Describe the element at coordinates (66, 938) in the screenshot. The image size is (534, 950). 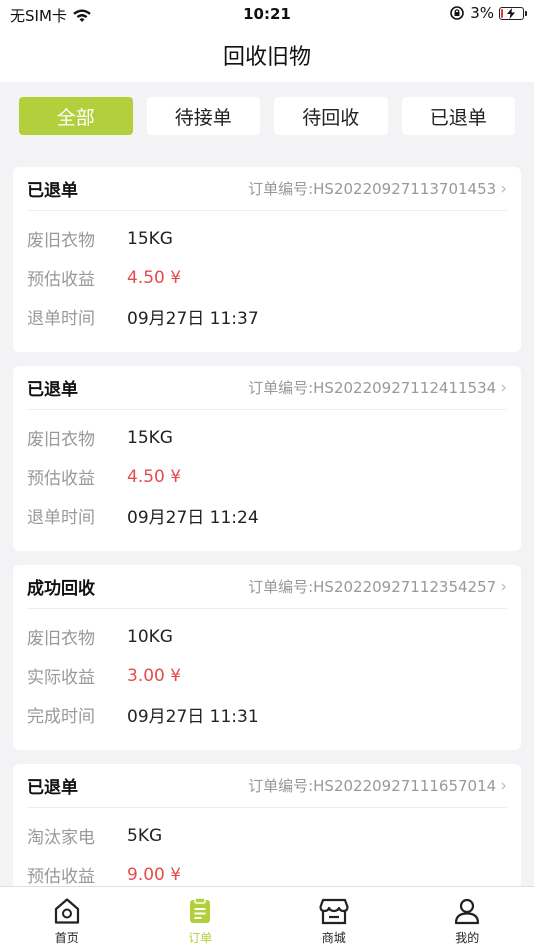
I see `tab-label: 首页` at that location.